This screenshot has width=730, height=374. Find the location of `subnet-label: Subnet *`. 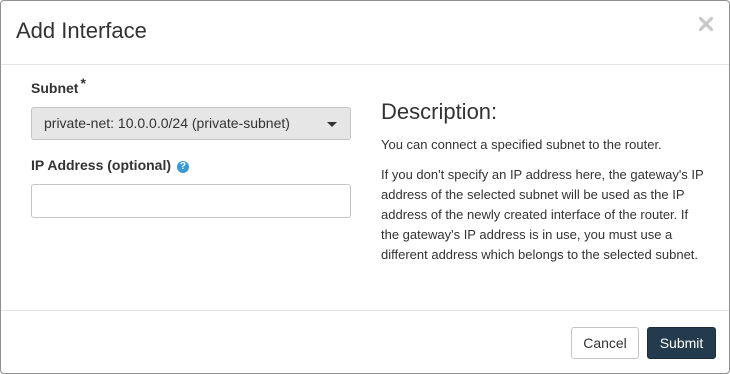

subnet-label: Subnet * is located at coordinates (191, 87).